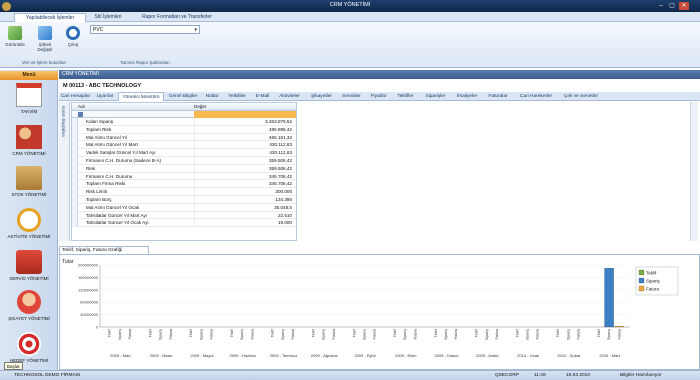 This screenshot has width=700, height=380. Describe the element at coordinates (212, 96) in the screenshot. I see `tab-notlar: Notlar` at that location.